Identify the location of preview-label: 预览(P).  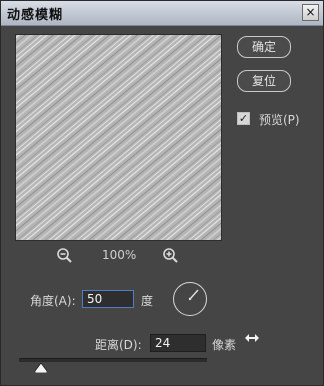
(279, 120).